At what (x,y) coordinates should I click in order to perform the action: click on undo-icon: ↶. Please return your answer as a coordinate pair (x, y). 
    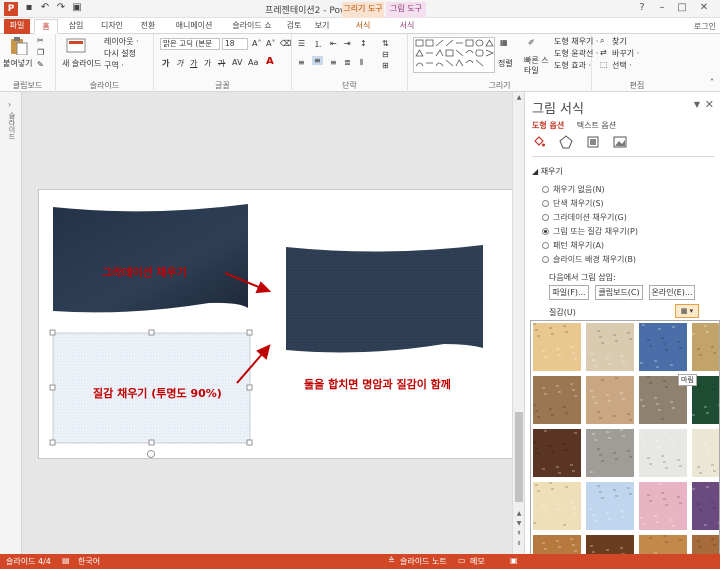
    Looking at the image, I should click on (45, 7).